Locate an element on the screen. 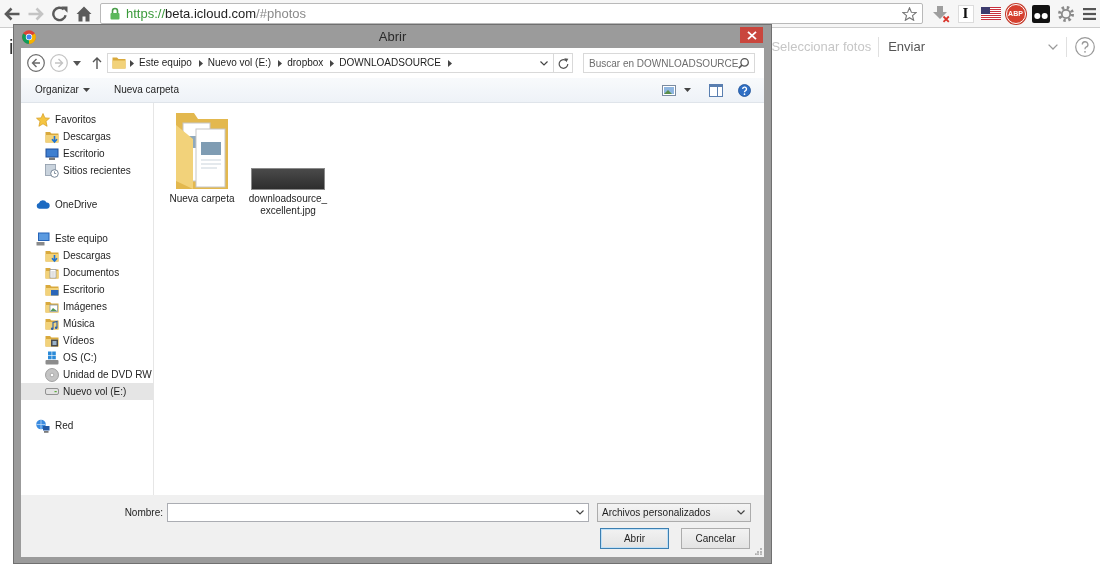 This screenshot has height=568, width=1100. tile-with-dots-icon is located at coordinates (1040, 13).